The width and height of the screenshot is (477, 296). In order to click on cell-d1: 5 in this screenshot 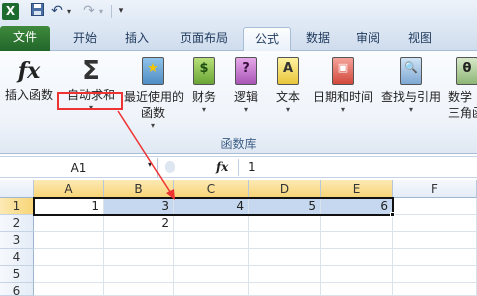, I will do `click(285, 206)`.